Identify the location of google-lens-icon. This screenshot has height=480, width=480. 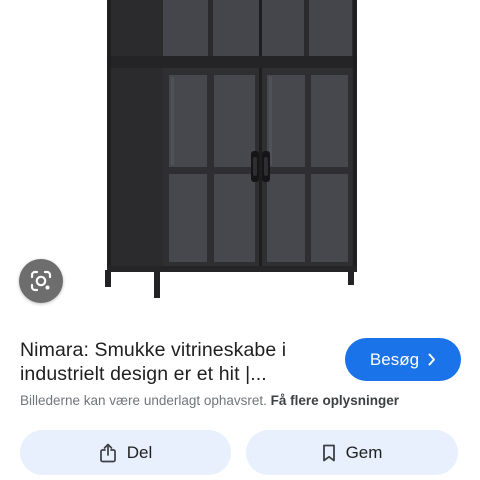
(41, 281).